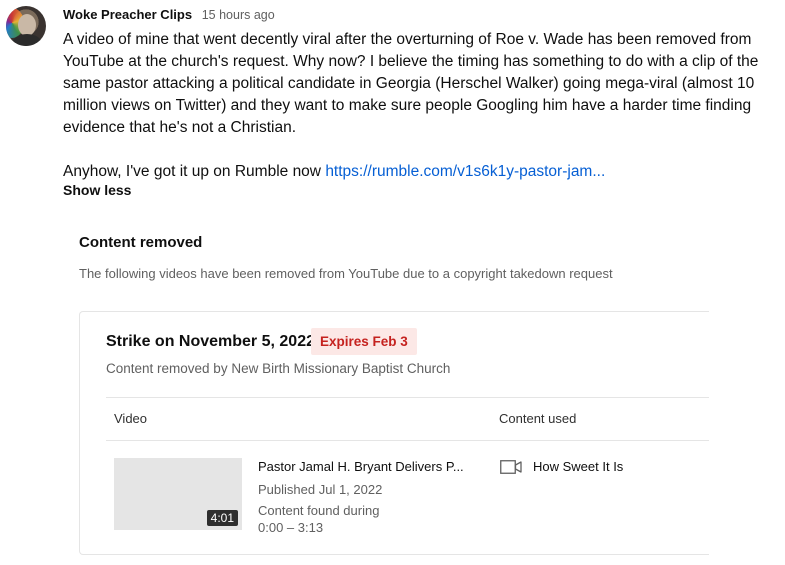  I want to click on avatar-body, so click(27, 40).